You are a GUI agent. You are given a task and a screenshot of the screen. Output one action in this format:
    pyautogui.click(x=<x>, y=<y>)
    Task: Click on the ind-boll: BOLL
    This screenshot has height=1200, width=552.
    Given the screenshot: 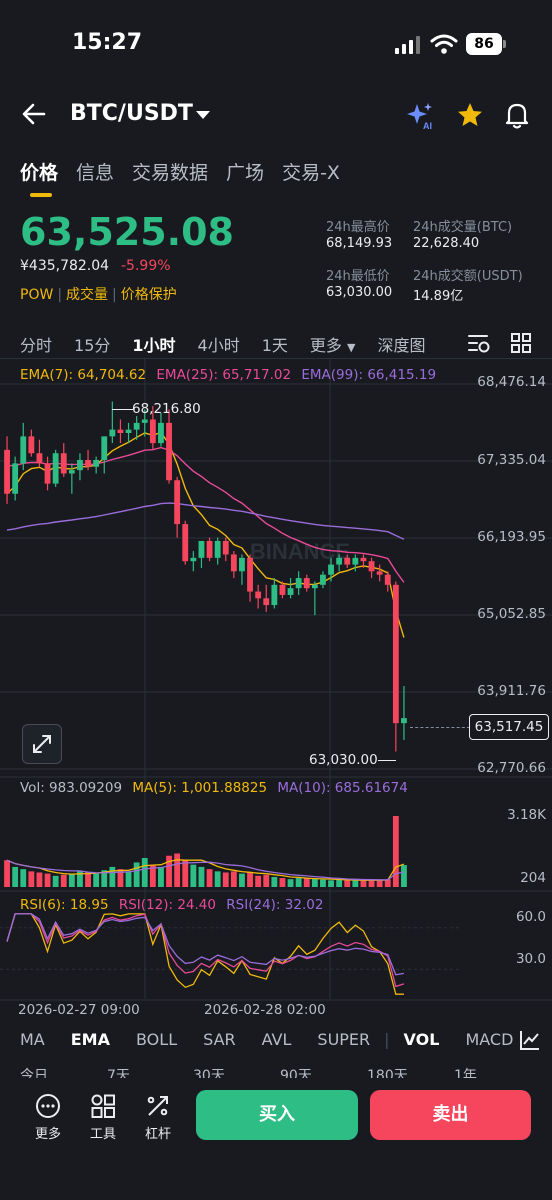 What is the action you would take?
    pyautogui.click(x=156, y=1039)
    